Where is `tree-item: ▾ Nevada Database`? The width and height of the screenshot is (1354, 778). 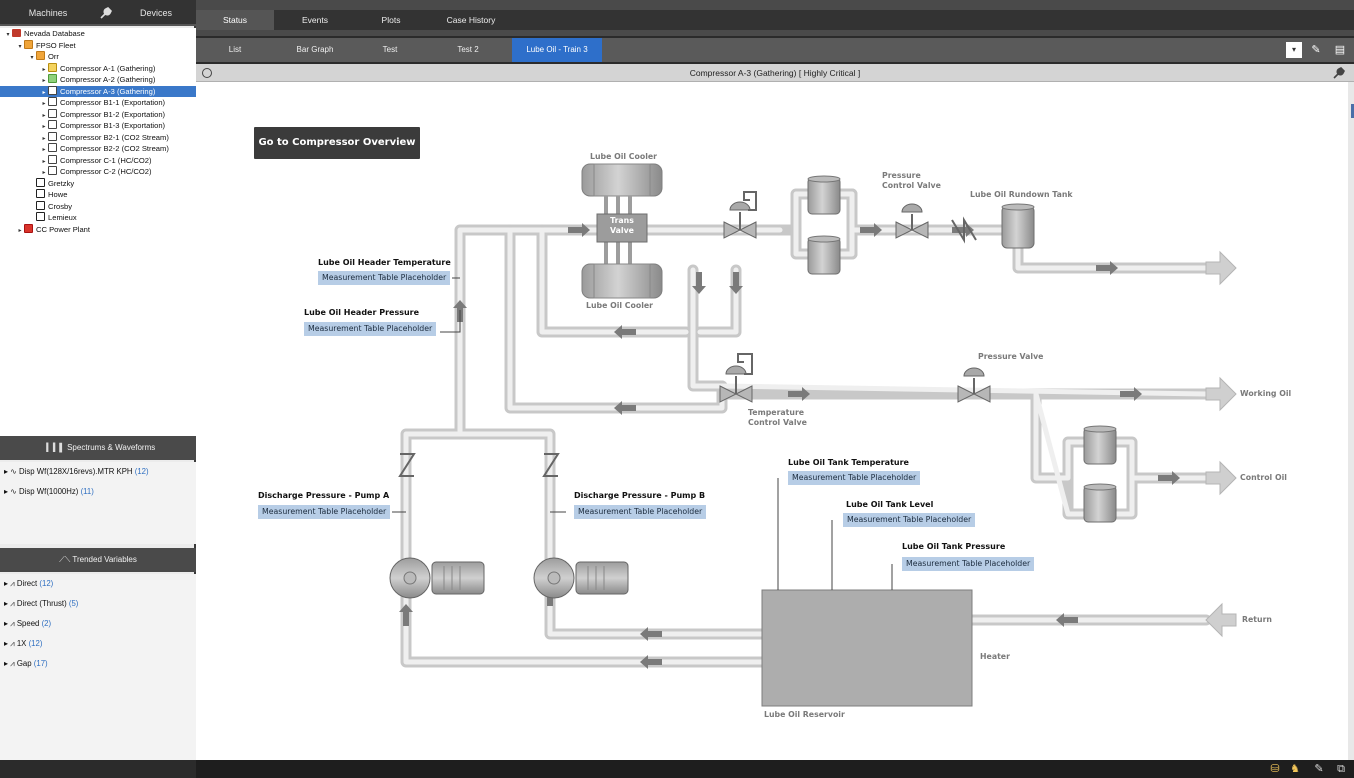
tree-item: ▾ Nevada Database is located at coordinates (98, 34).